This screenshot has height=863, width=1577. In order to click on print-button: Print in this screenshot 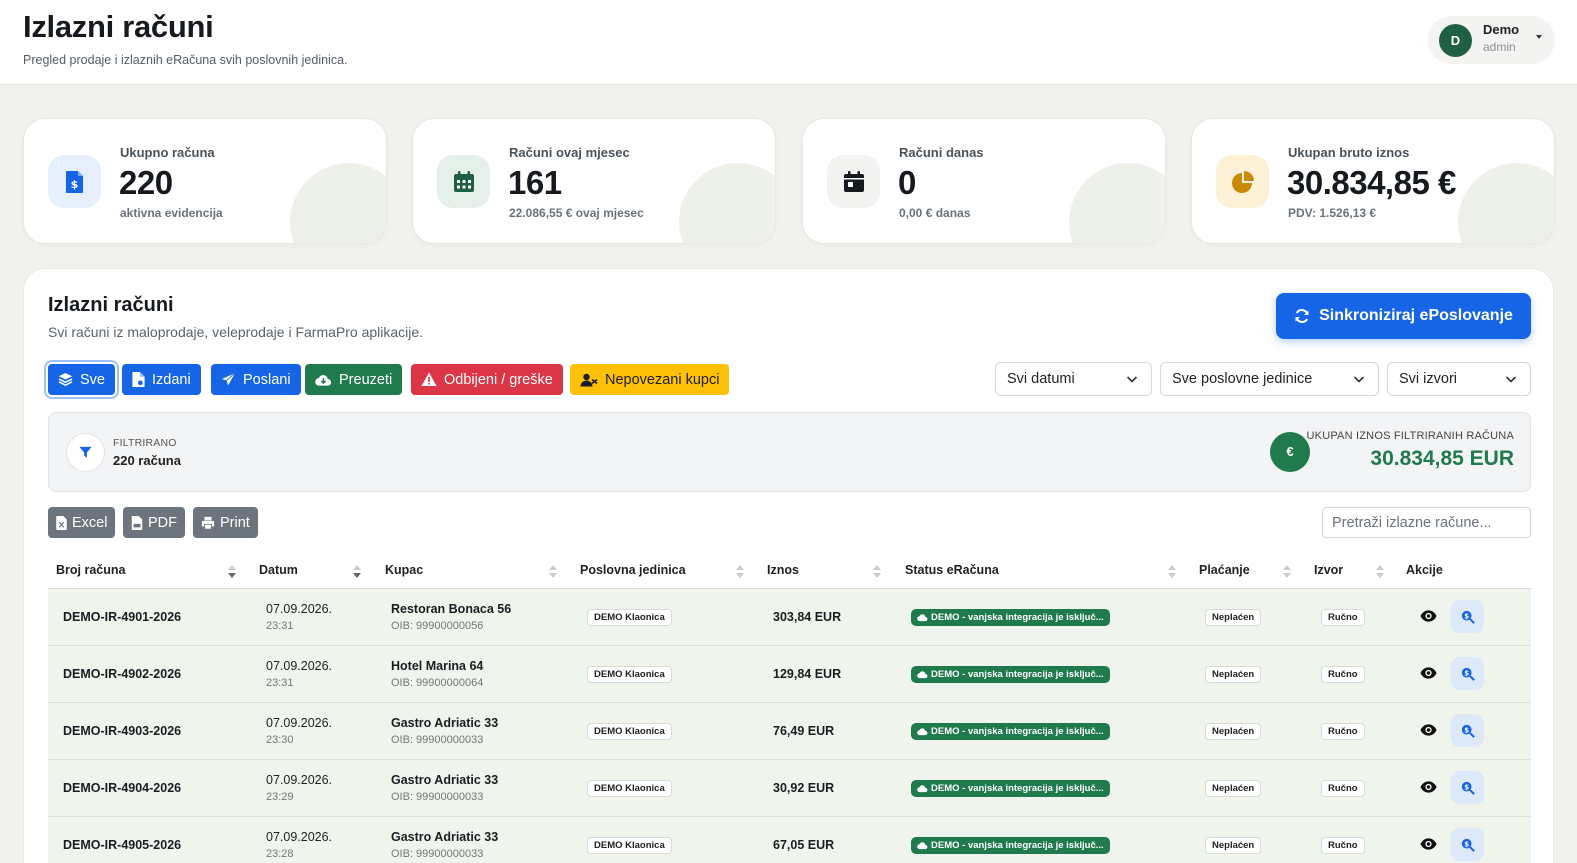, I will do `click(225, 522)`.